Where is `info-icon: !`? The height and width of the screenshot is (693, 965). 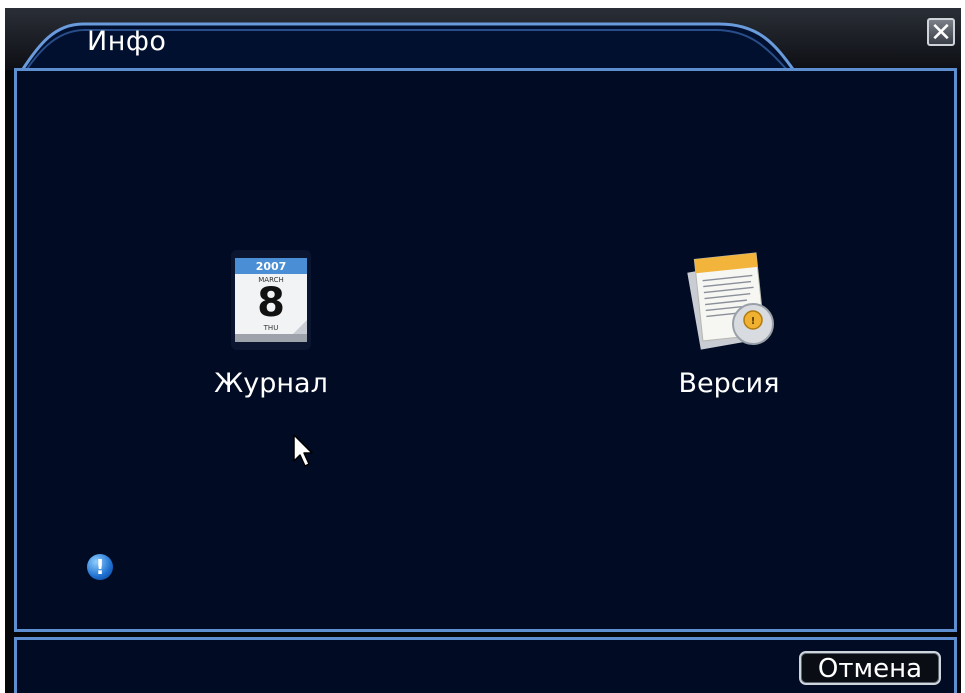
info-icon: ! is located at coordinates (100, 567).